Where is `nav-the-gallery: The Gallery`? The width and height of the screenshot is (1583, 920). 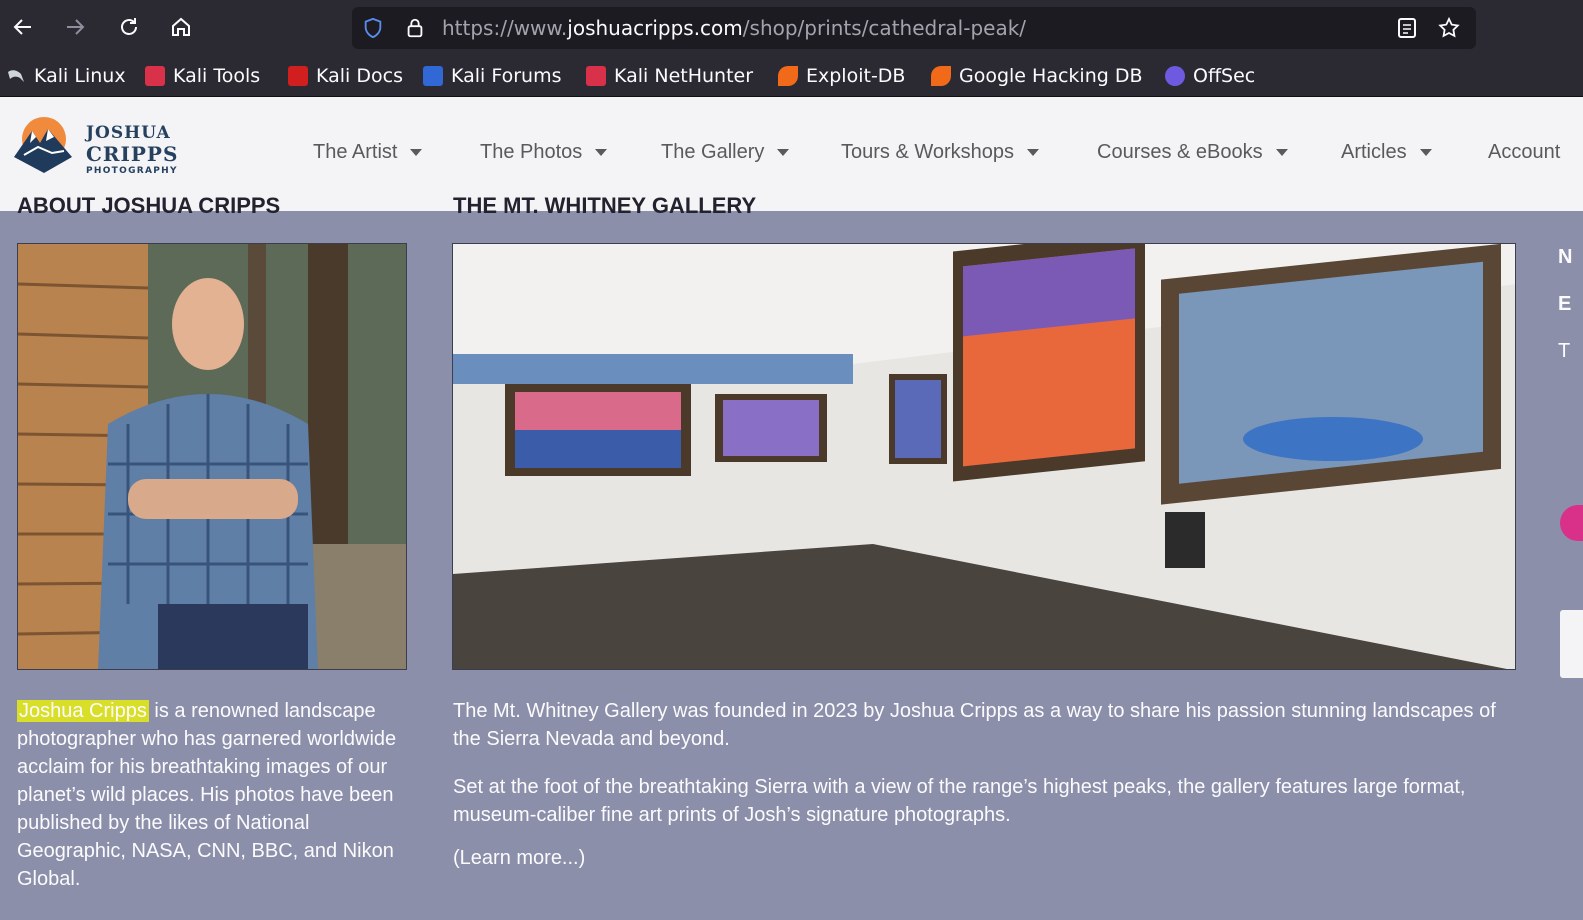
nav-the-gallery: The Gallery is located at coordinates (725, 152).